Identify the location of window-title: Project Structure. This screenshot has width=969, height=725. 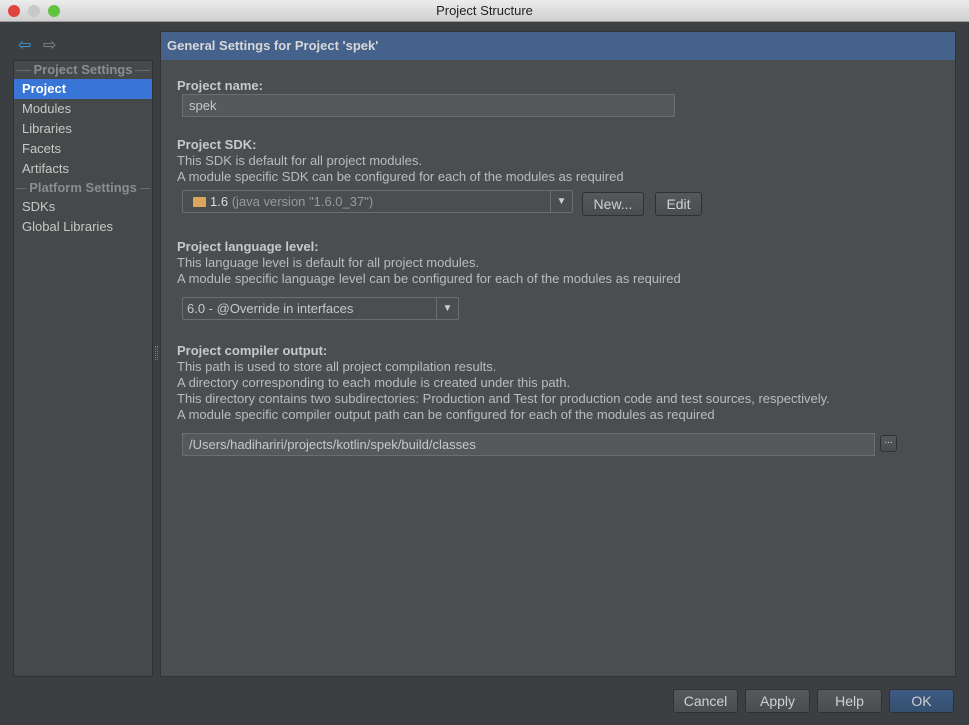
(484, 10).